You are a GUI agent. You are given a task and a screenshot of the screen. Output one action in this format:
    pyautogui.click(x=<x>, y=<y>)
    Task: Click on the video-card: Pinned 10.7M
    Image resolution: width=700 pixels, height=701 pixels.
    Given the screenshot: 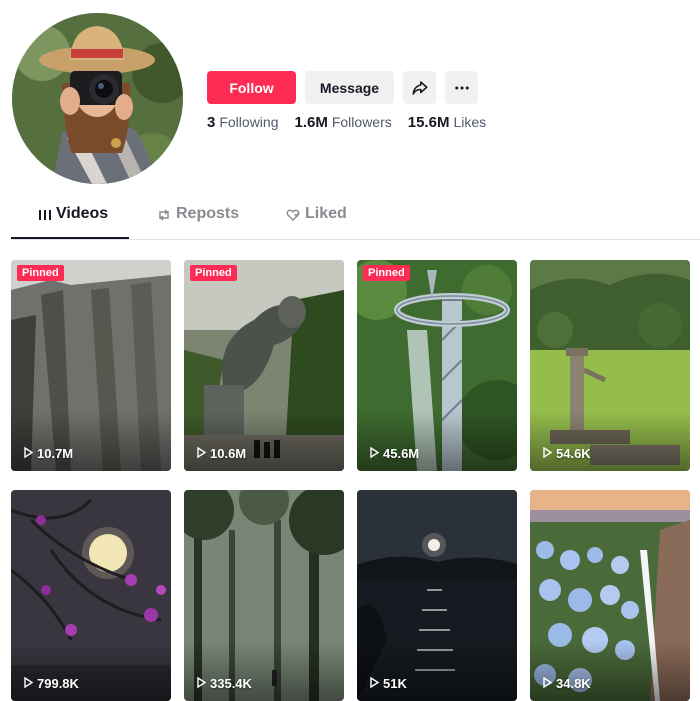 What is the action you would take?
    pyautogui.click(x=91, y=365)
    